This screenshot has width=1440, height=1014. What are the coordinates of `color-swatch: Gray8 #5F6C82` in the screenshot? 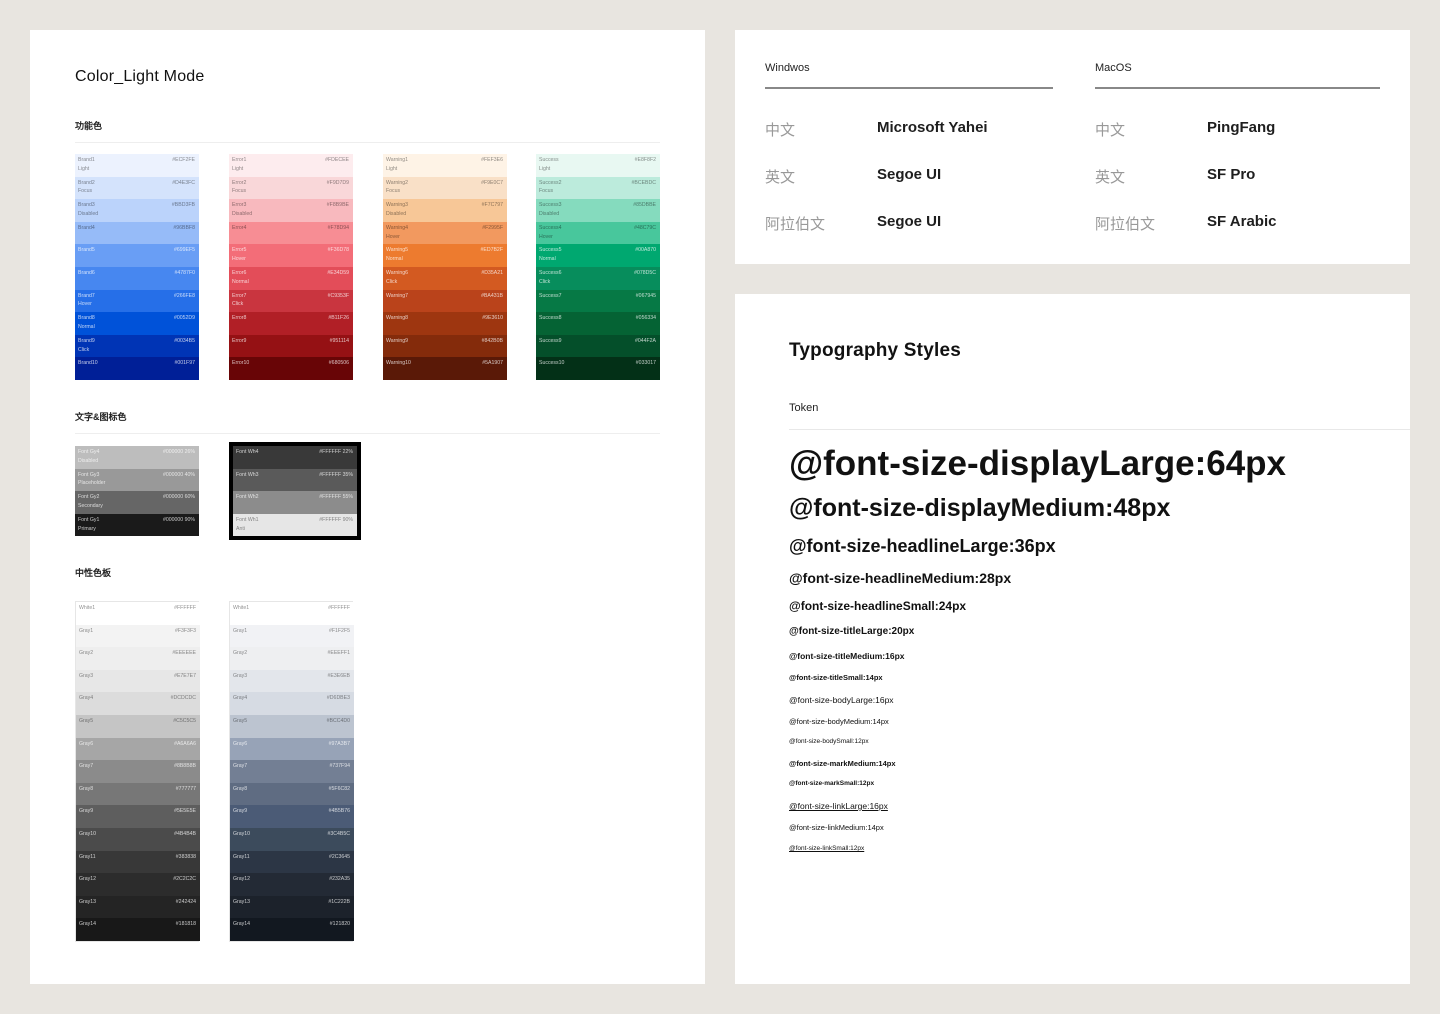 It's located at (292, 794).